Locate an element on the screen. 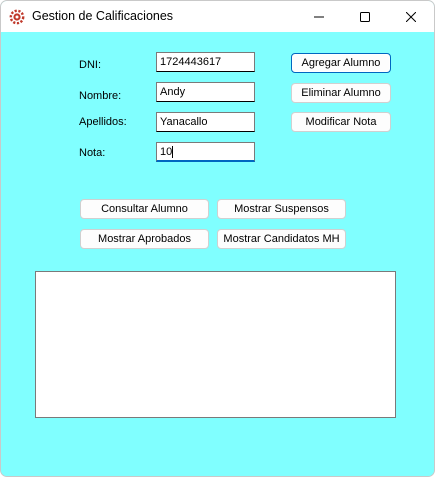 This screenshot has height=477, width=435. mostrar-candidatos-mh-button: Mostrar Candidatos MH is located at coordinates (281, 239).